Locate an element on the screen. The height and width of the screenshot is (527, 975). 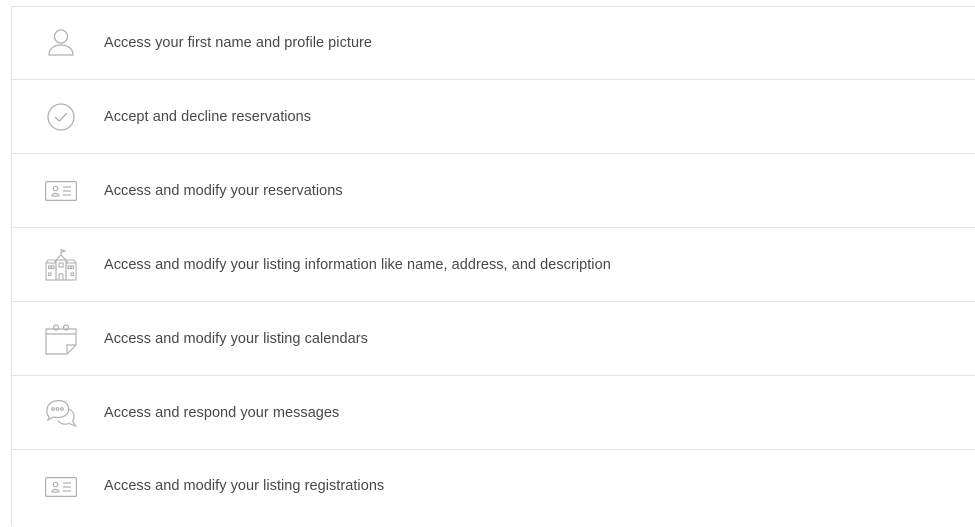
list-item: Accept and decline reservations is located at coordinates (493, 117).